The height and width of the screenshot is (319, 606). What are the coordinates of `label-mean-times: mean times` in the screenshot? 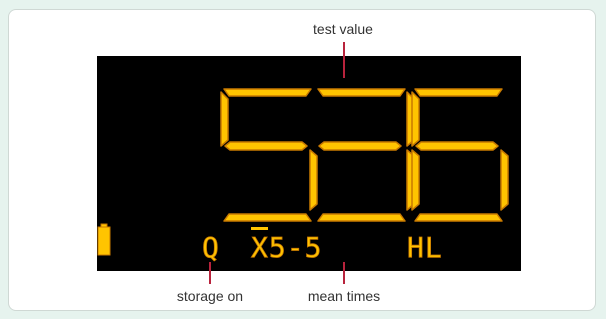 It's located at (344, 296).